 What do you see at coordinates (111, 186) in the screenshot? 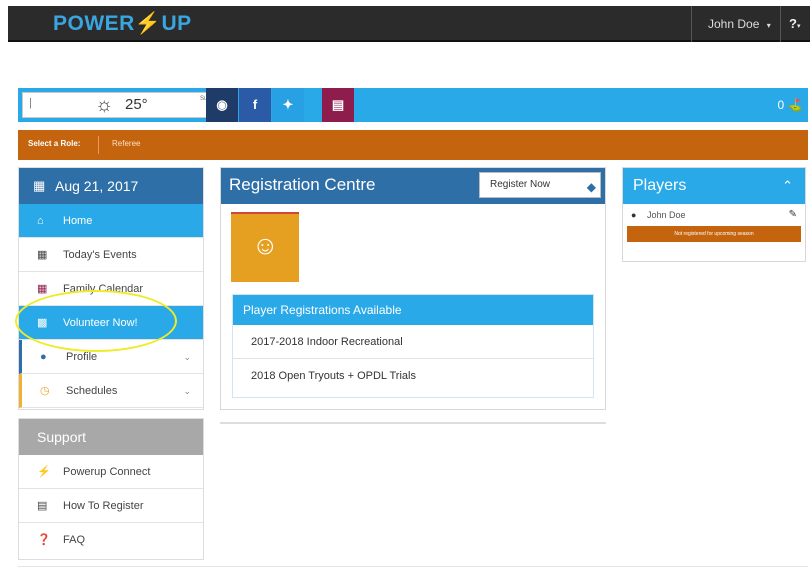
I see `sidebar-date: ▦ Aug 21, 2017` at bounding box center [111, 186].